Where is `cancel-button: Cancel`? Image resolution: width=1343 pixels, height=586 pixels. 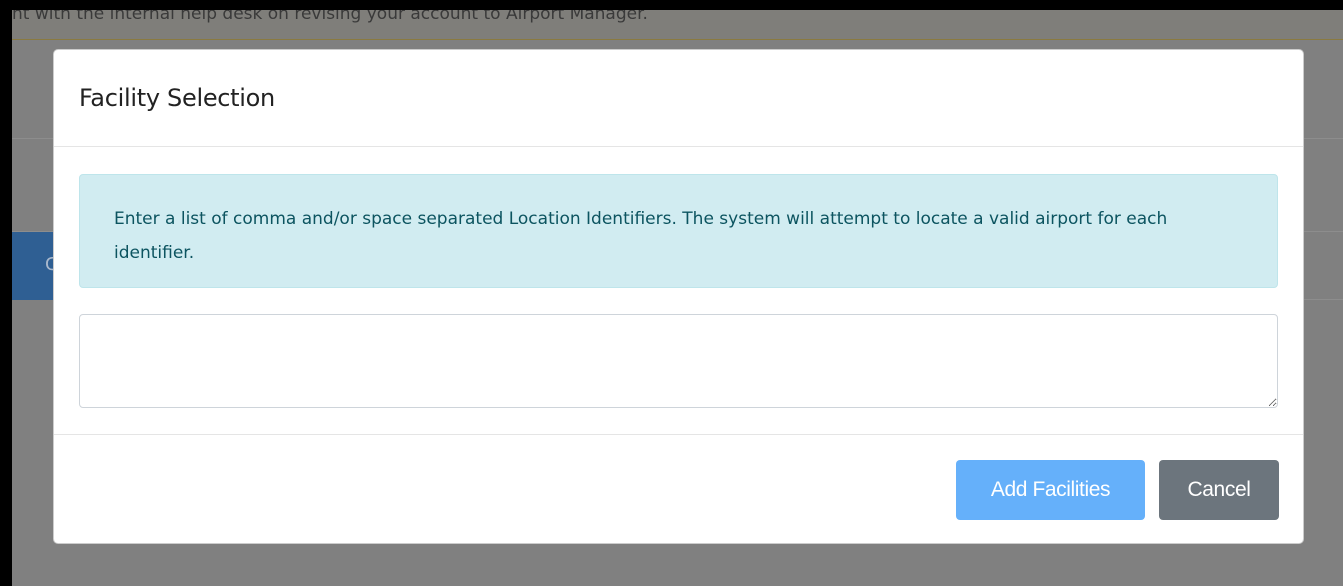
cancel-button: Cancel is located at coordinates (1219, 489).